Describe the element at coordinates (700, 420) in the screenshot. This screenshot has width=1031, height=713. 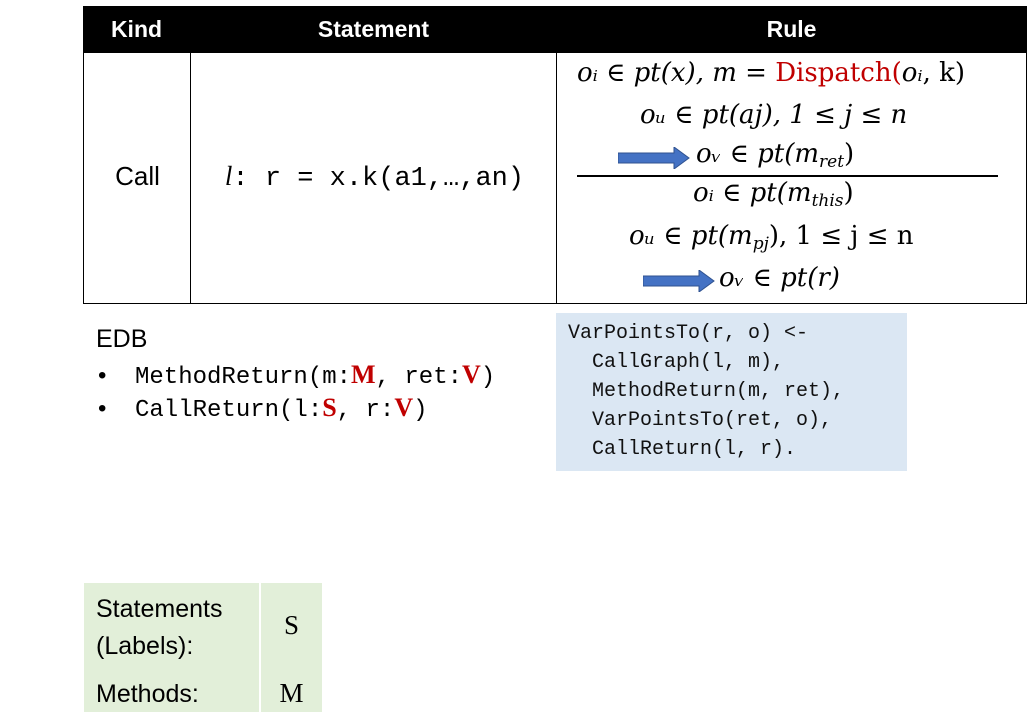
I see `code-line: VarPointsTo(ret, o),` at that location.